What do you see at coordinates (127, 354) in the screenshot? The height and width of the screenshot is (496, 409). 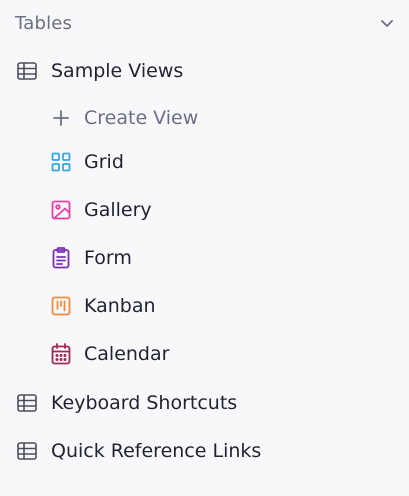 I see `view-item-label: Calendar` at bounding box center [127, 354].